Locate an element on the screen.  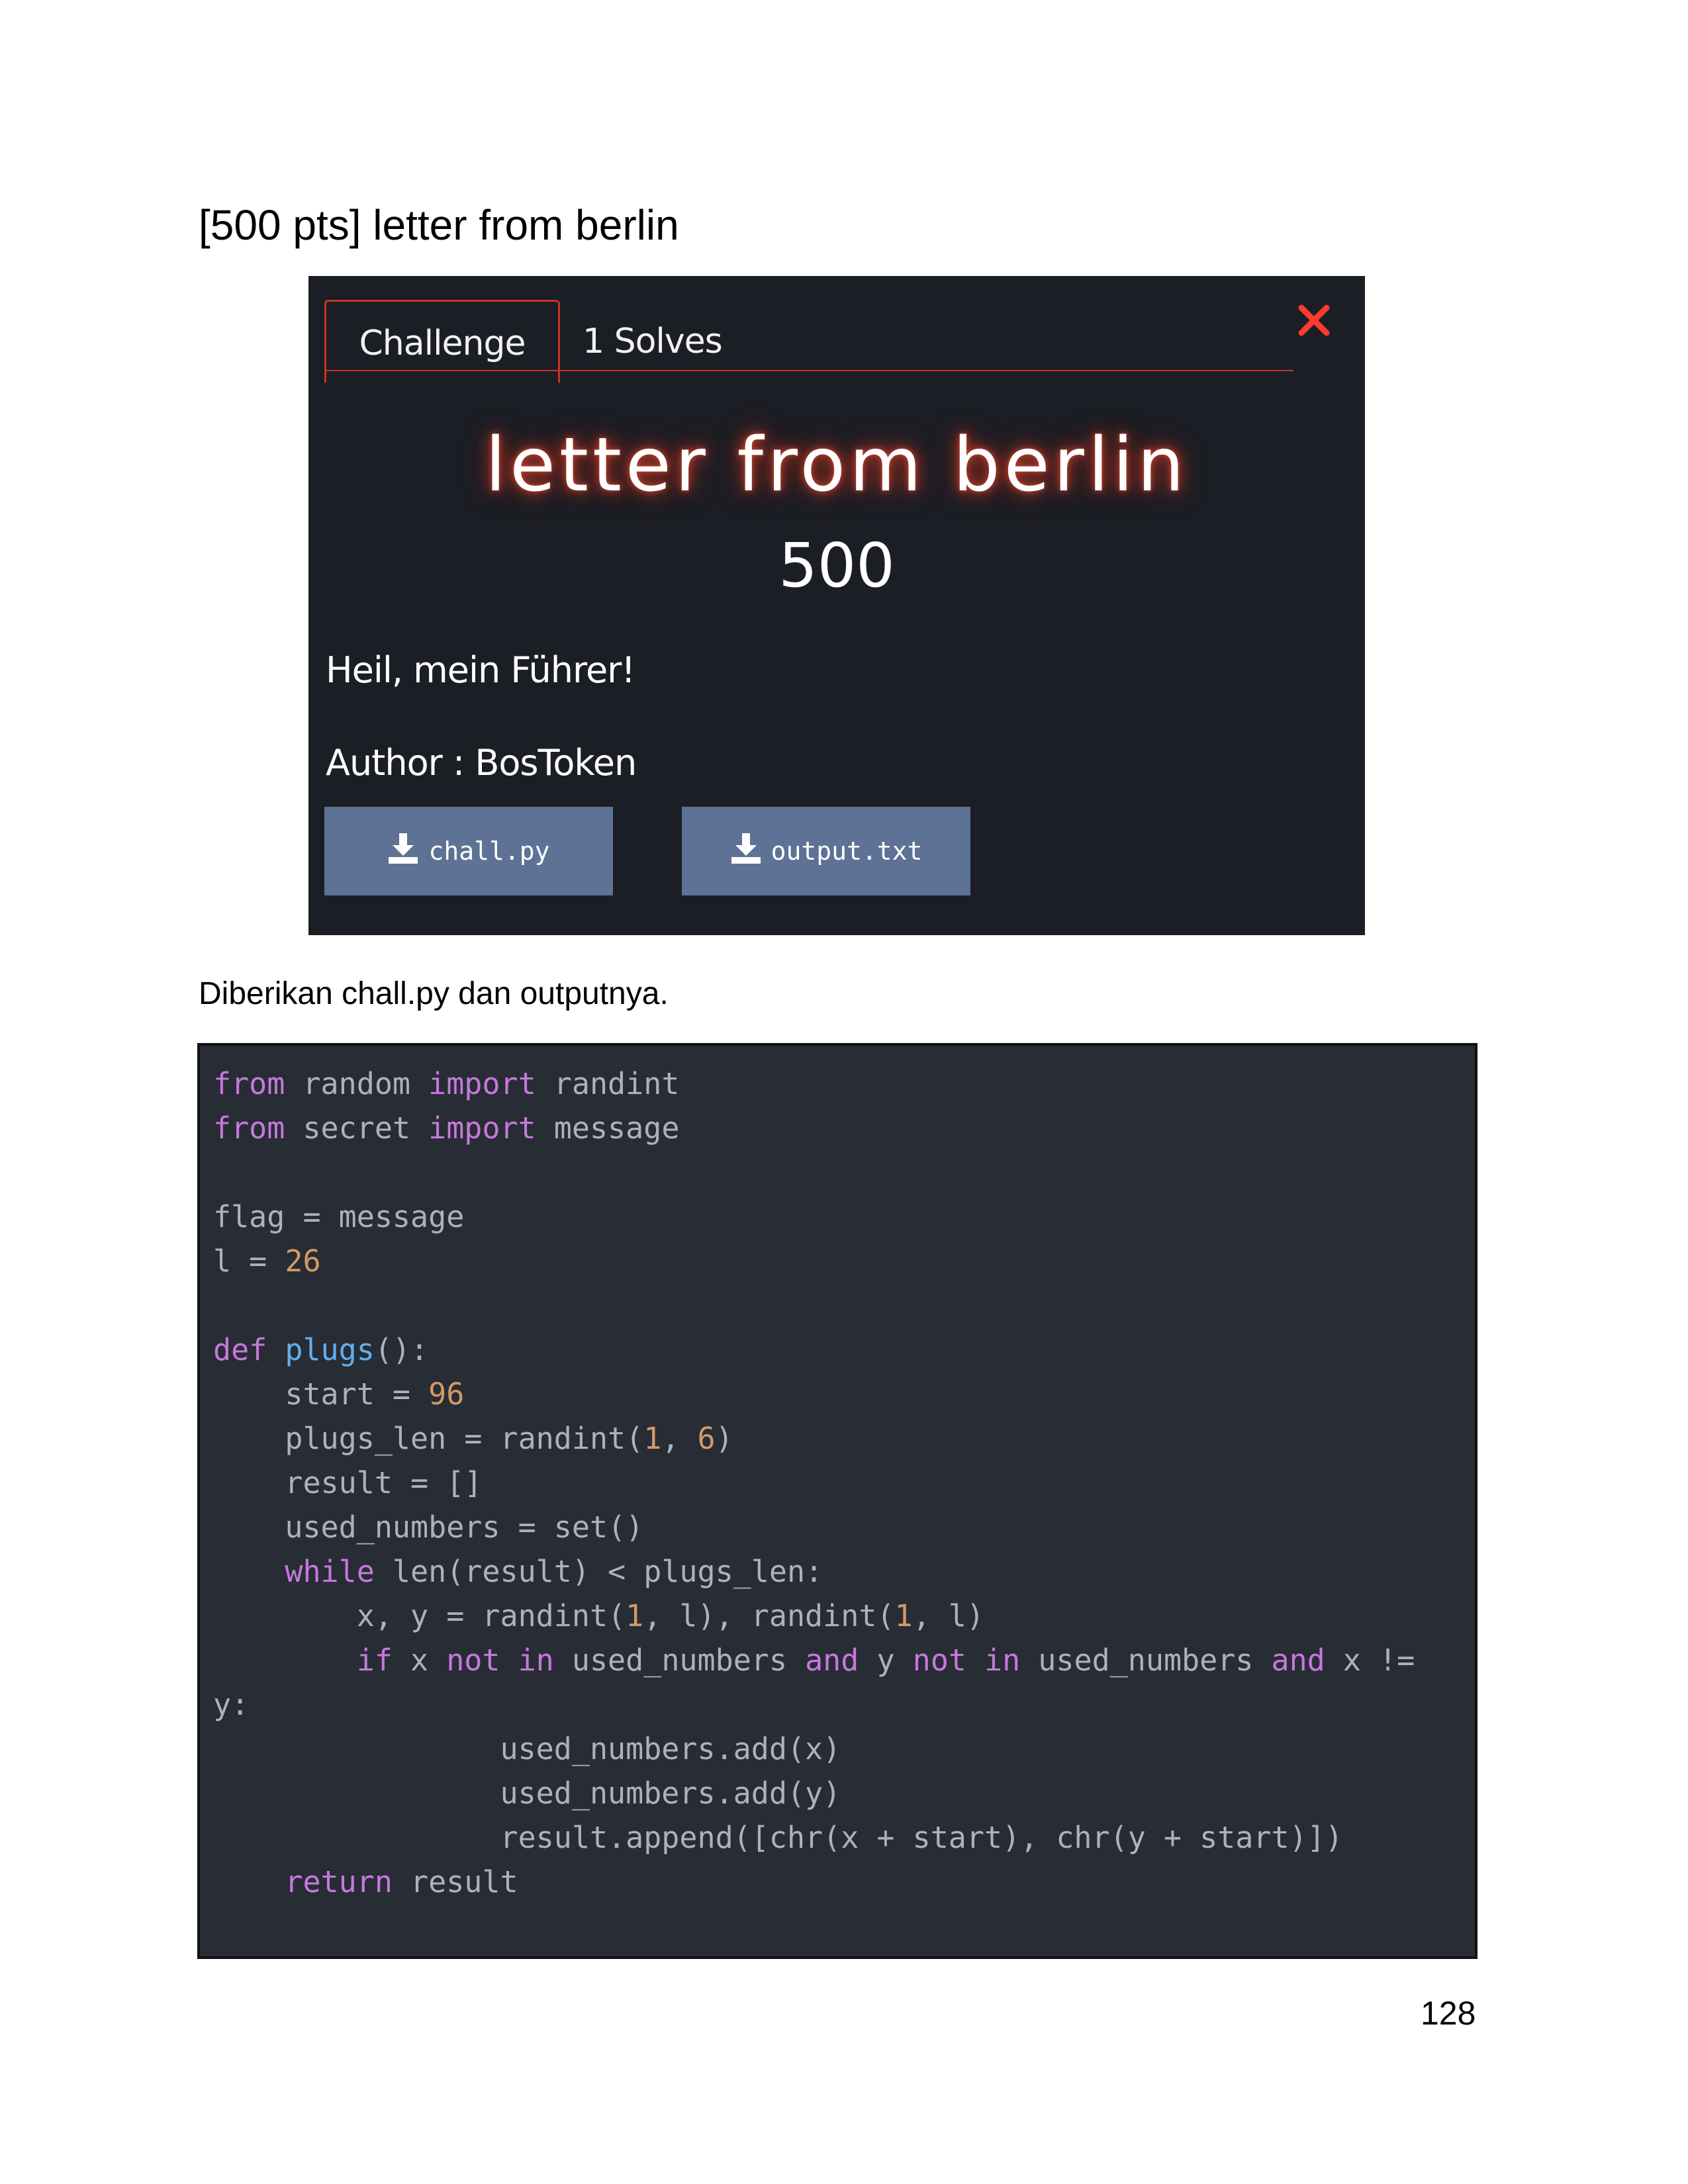
body-paragraph: Diberikan chall.py dan outputnya. is located at coordinates (434, 994).